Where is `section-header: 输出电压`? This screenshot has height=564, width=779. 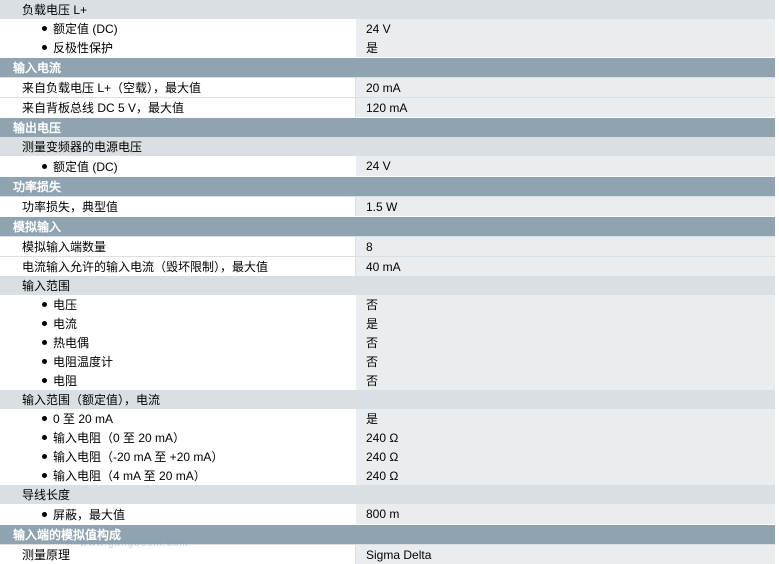 section-header: 输出电压 is located at coordinates (387, 127).